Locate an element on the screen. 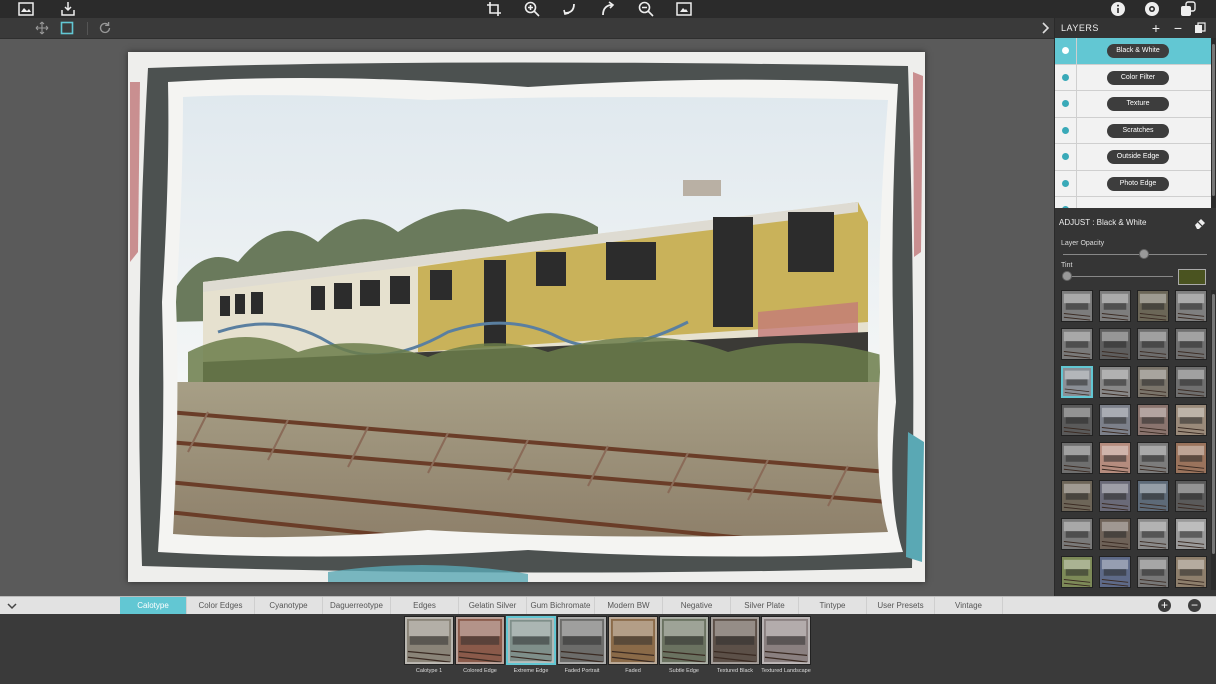  tab-vintage: Vintage is located at coordinates (969, 606).